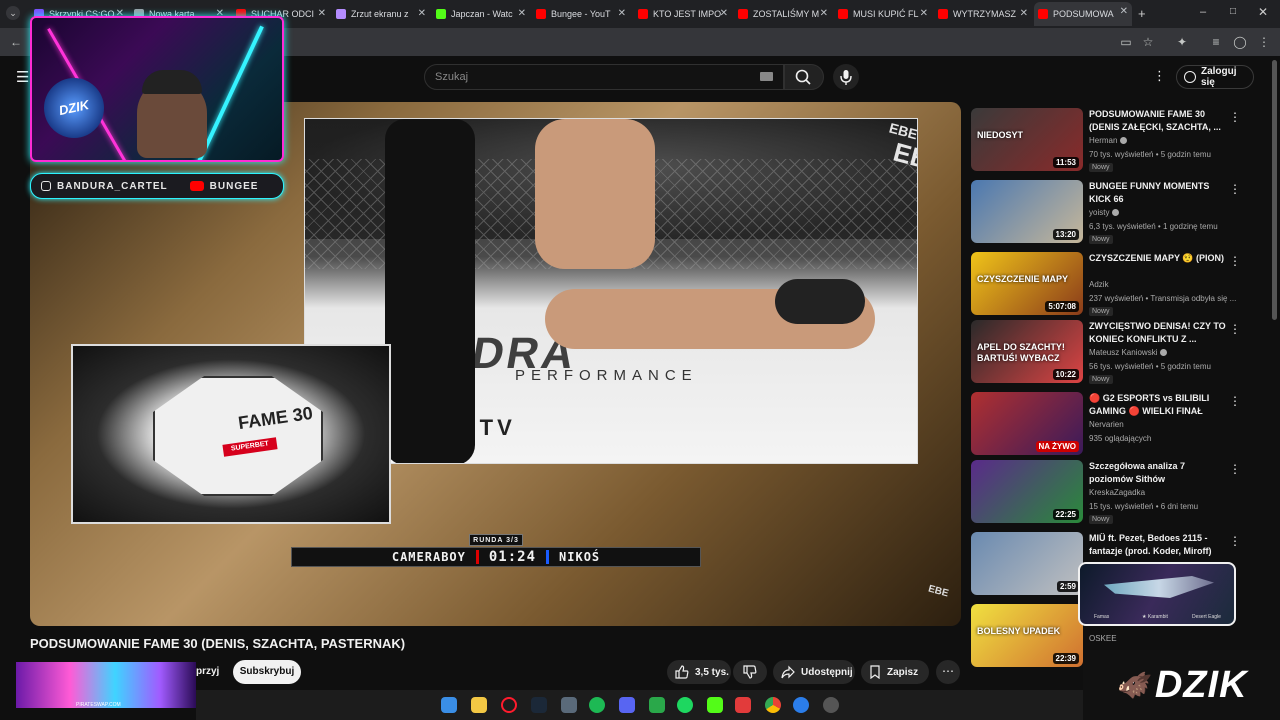 This screenshot has height=720, width=1280. I want to click on save-button: Zapisz, so click(895, 672).